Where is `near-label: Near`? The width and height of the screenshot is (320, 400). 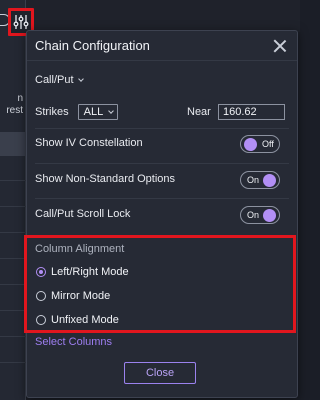 near-label: Near is located at coordinates (199, 112).